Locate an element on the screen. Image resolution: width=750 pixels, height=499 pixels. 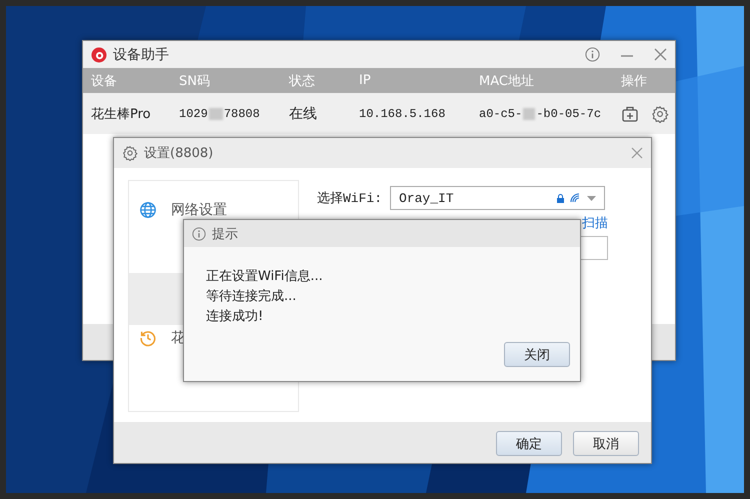
column-header: MAC地址 is located at coordinates (507, 81).